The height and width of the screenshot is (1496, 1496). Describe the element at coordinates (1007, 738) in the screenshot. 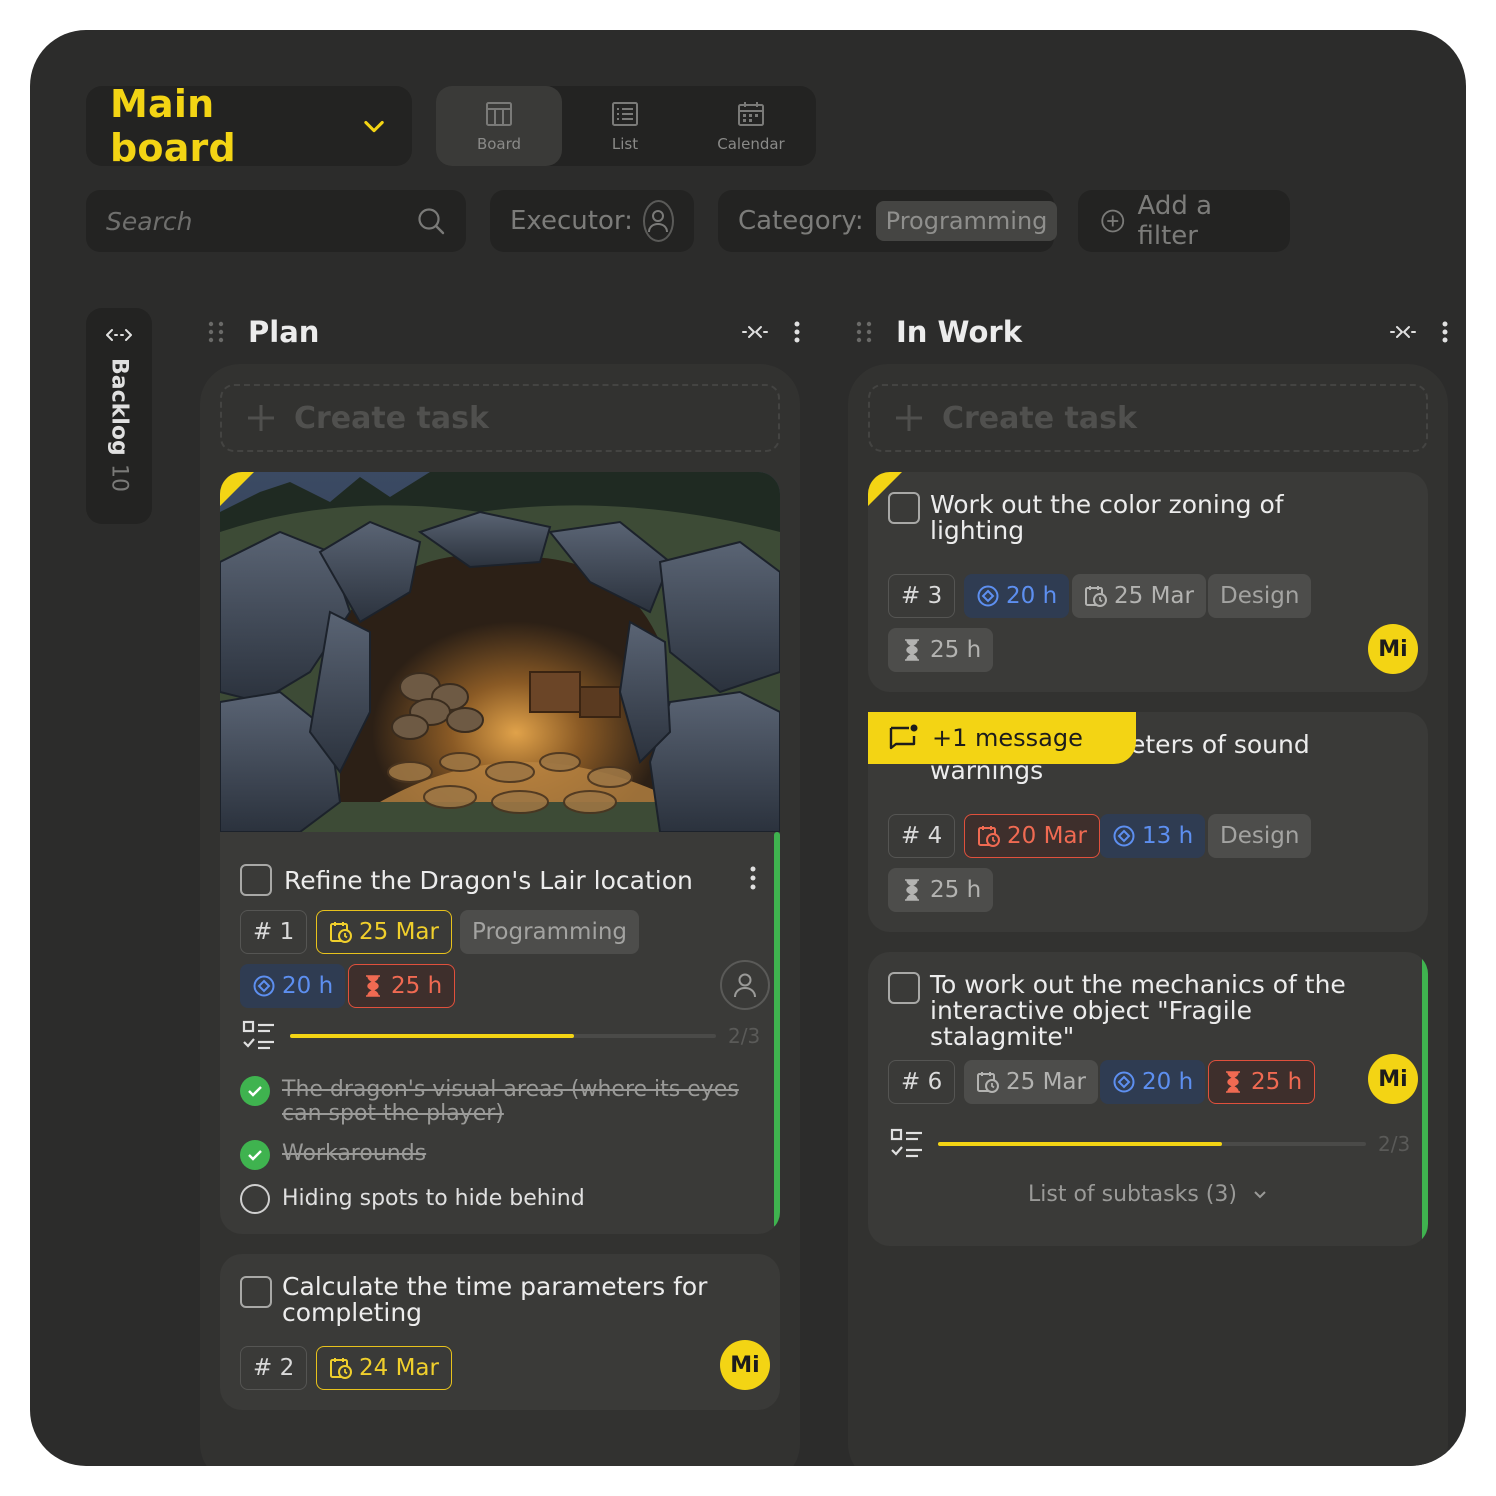

I see `message-count: +1 message` at that location.